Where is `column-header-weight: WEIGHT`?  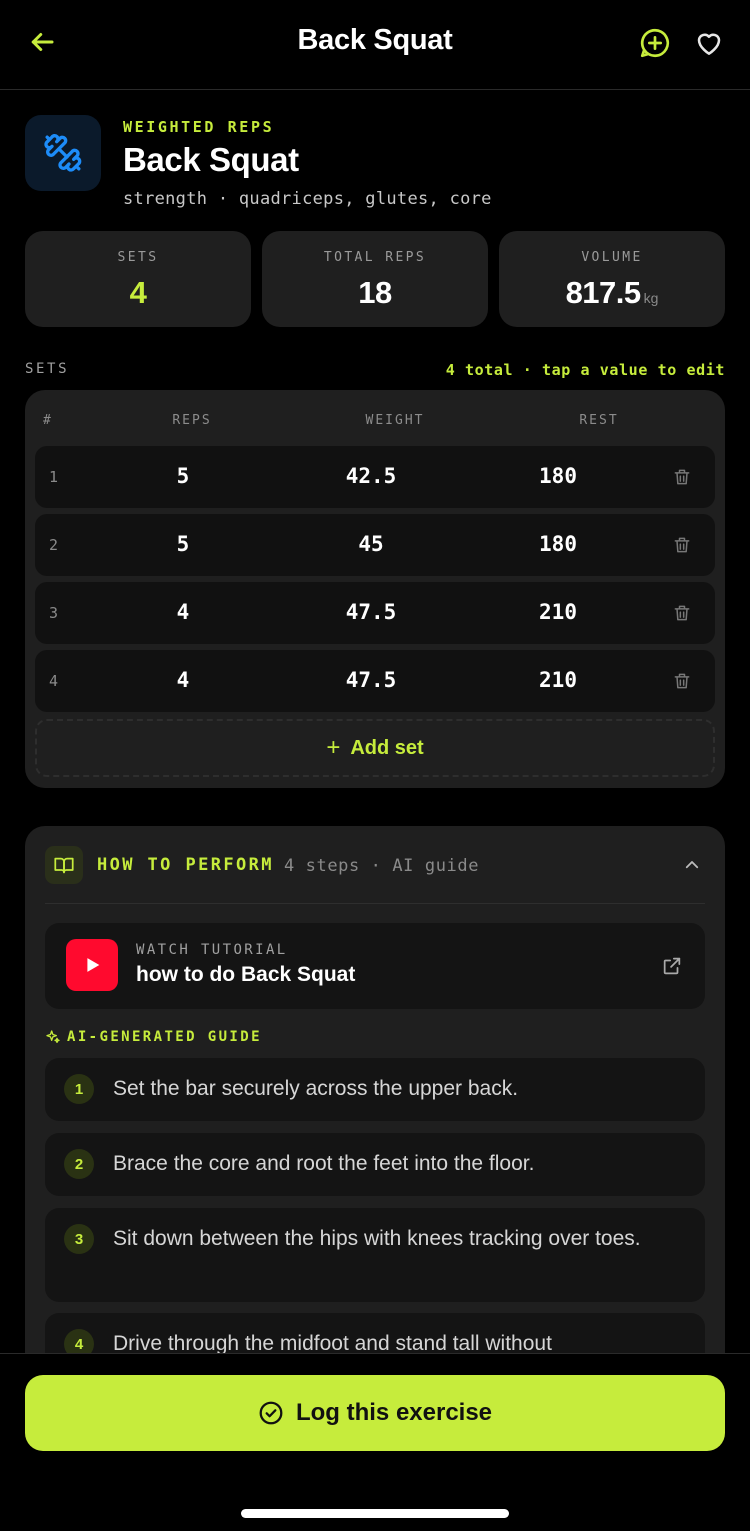
column-header-weight: WEIGHT is located at coordinates (395, 420).